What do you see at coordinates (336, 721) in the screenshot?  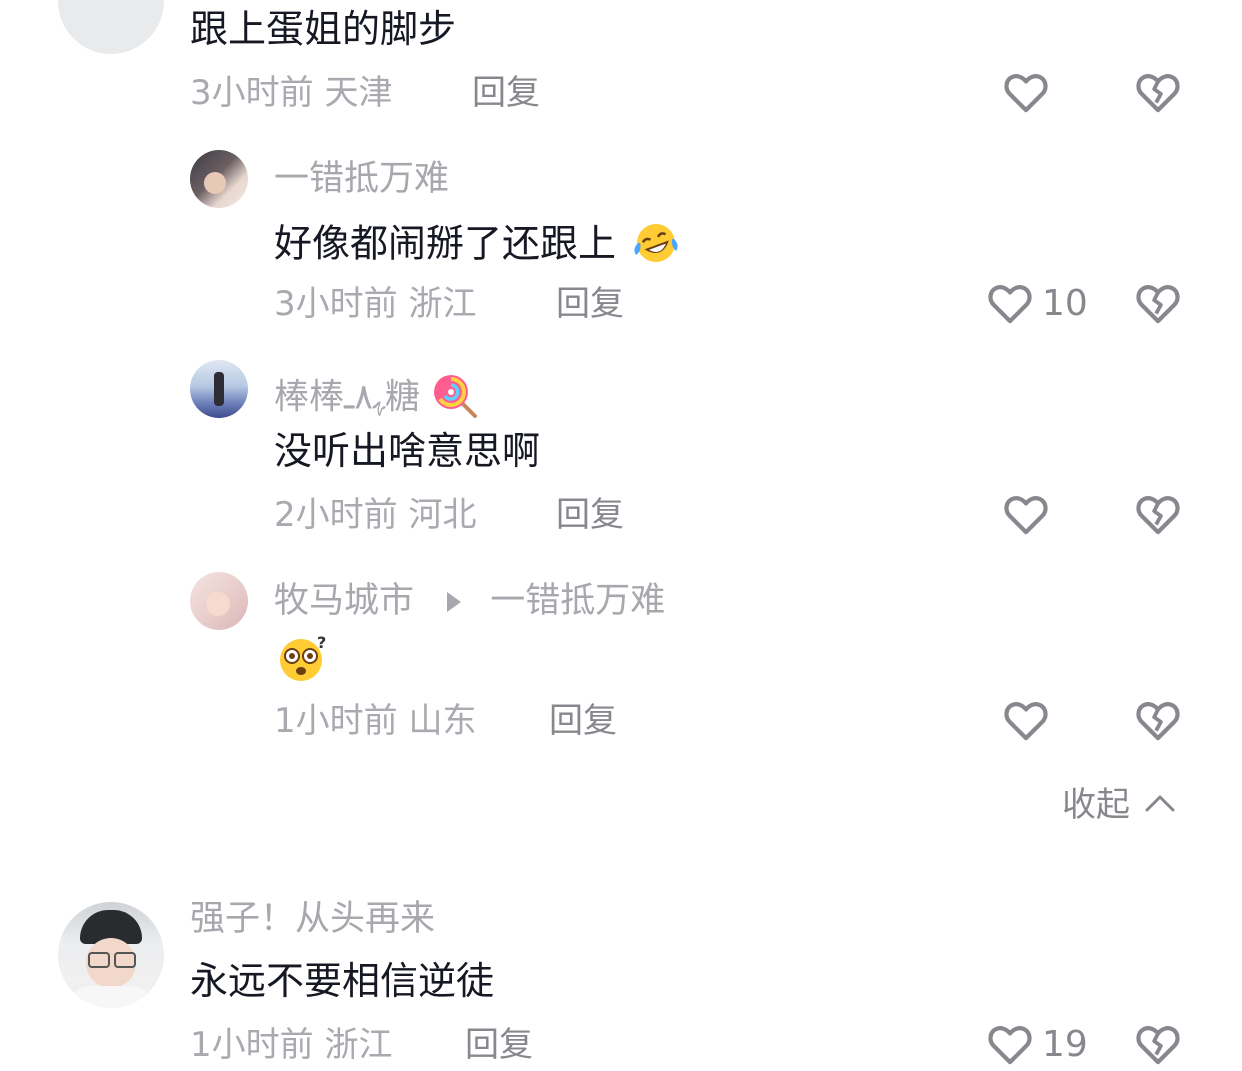 I see `reply-time: 1小时前` at bounding box center [336, 721].